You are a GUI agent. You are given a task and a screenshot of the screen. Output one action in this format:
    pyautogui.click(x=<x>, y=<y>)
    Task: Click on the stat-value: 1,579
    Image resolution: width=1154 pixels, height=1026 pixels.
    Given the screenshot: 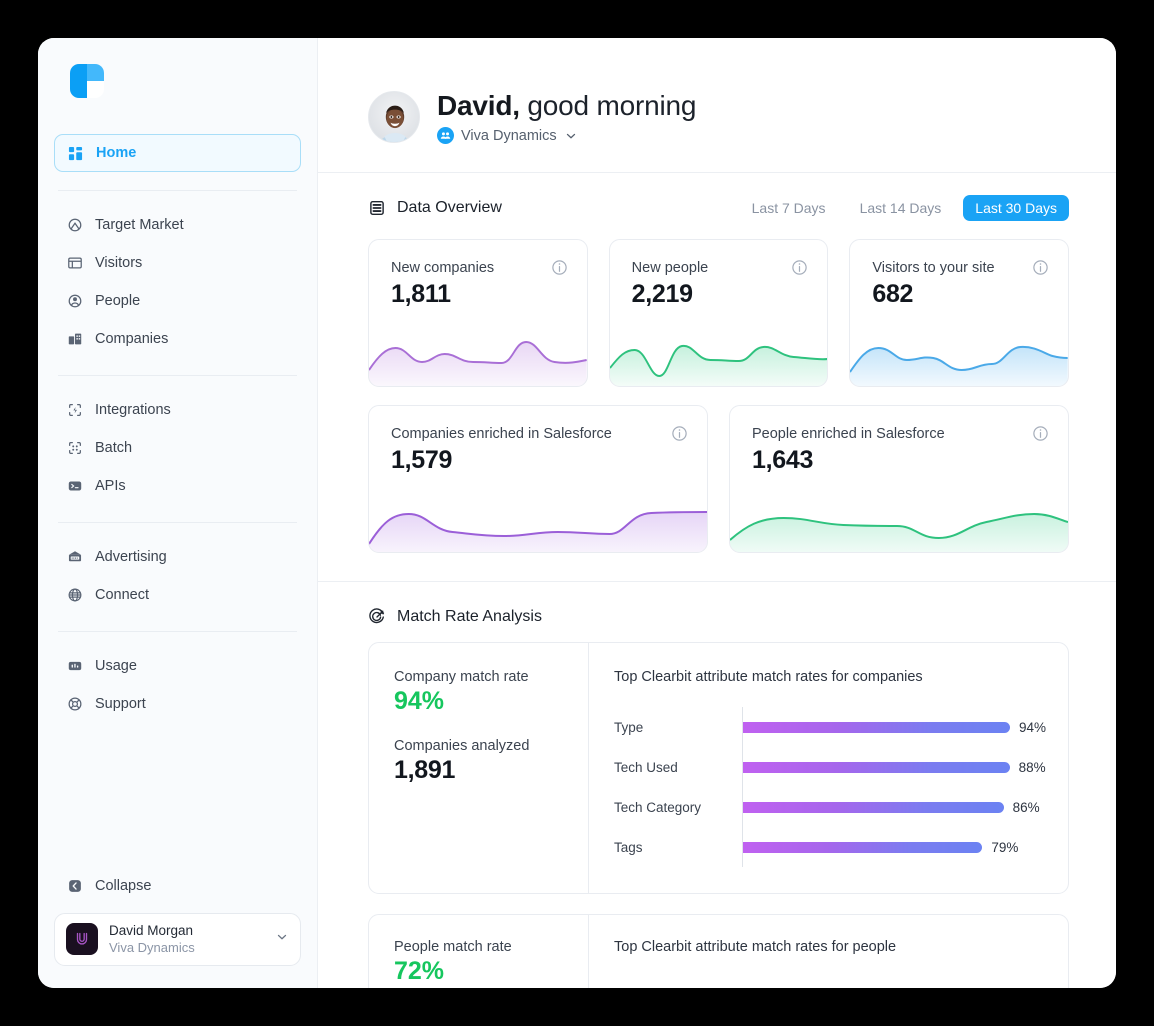 What is the action you would take?
    pyautogui.click(x=422, y=460)
    